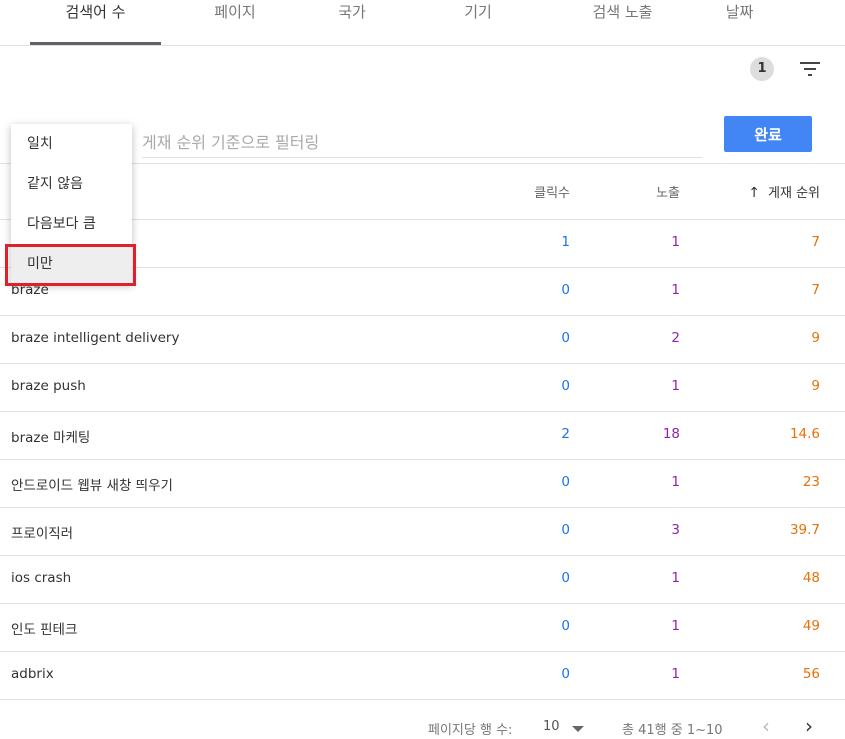  I want to click on position-cell: 48, so click(811, 578).